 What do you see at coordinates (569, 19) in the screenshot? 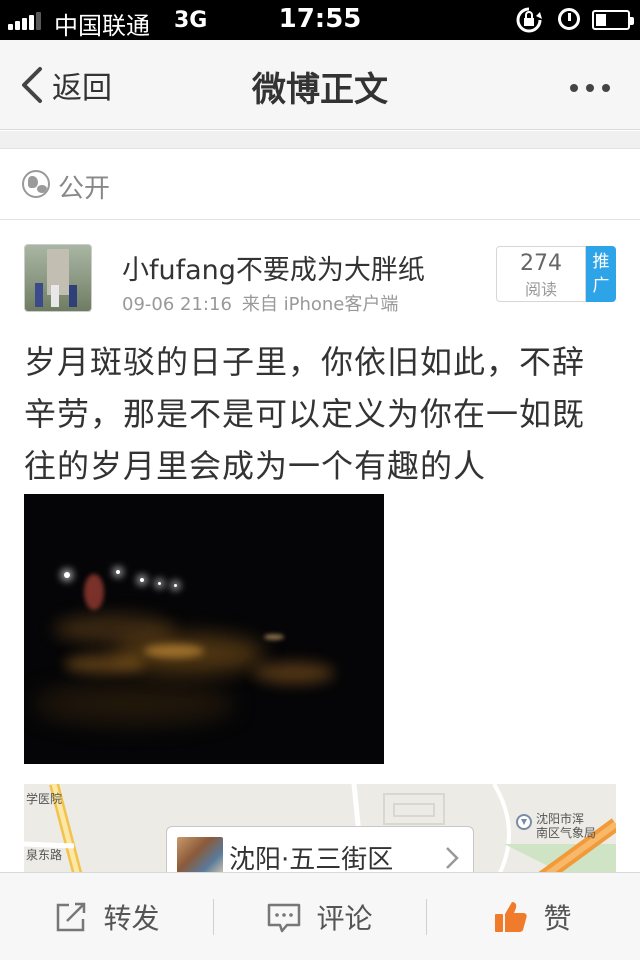
I see `alarm-clock-icon` at bounding box center [569, 19].